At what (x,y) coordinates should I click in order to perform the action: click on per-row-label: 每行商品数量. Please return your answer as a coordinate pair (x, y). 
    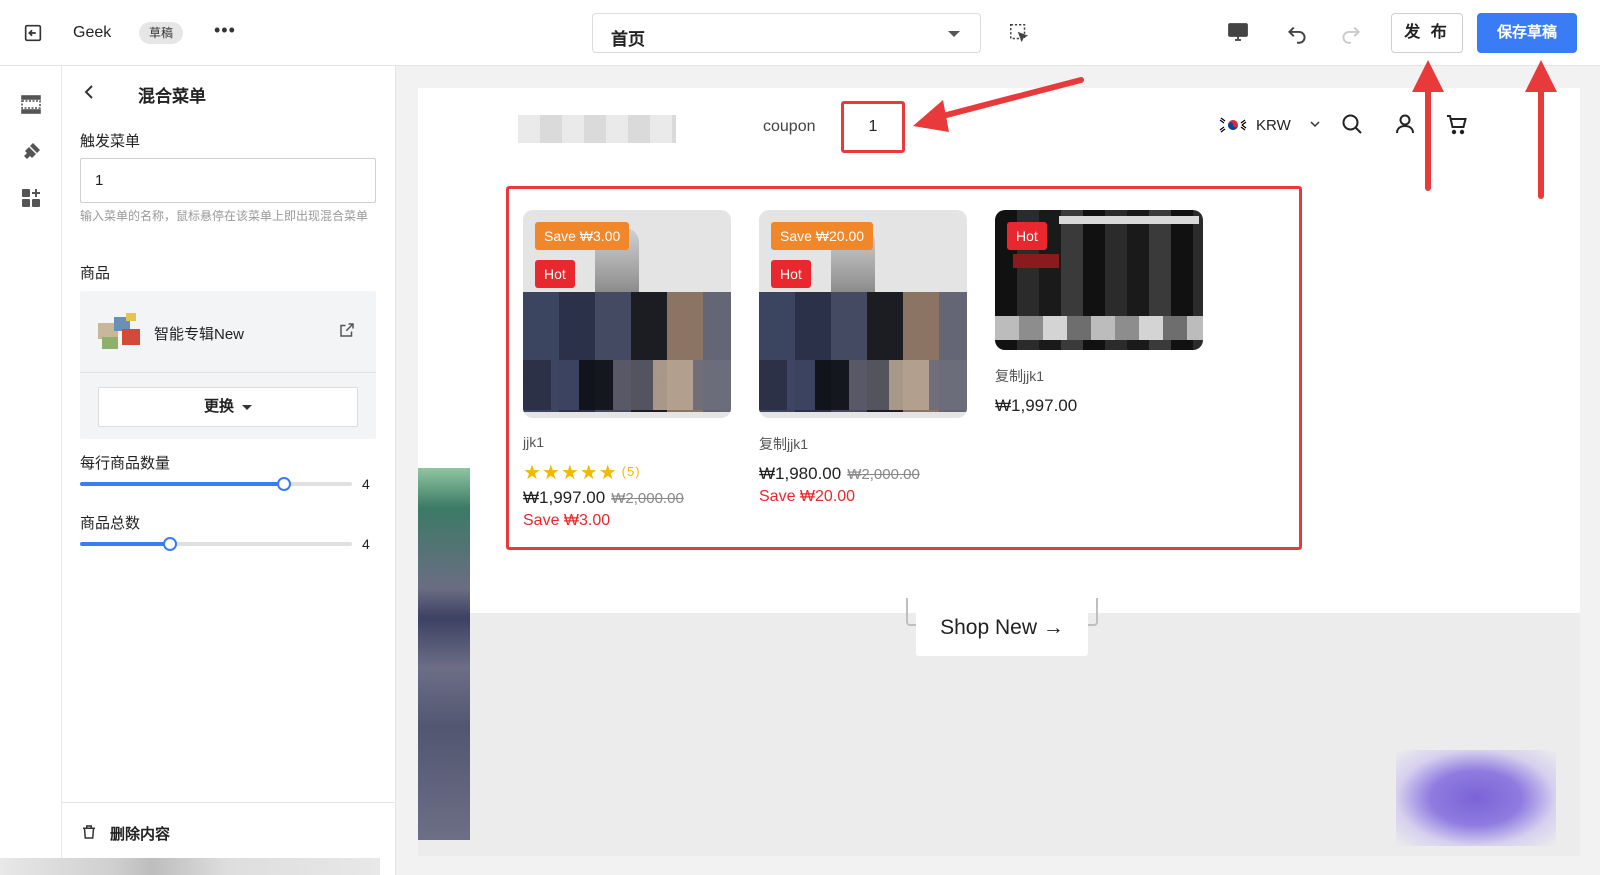
    Looking at the image, I should click on (125, 463).